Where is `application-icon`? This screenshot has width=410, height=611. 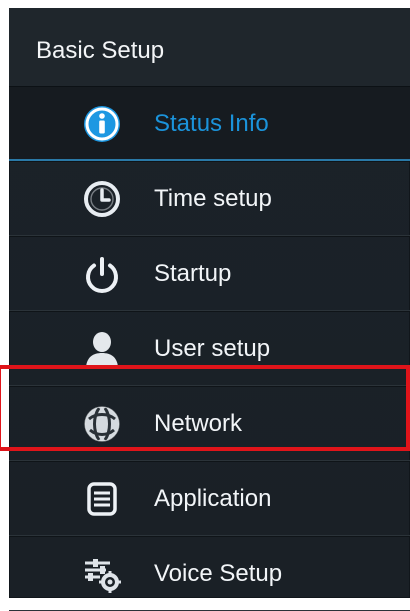
application-icon is located at coordinates (102, 499).